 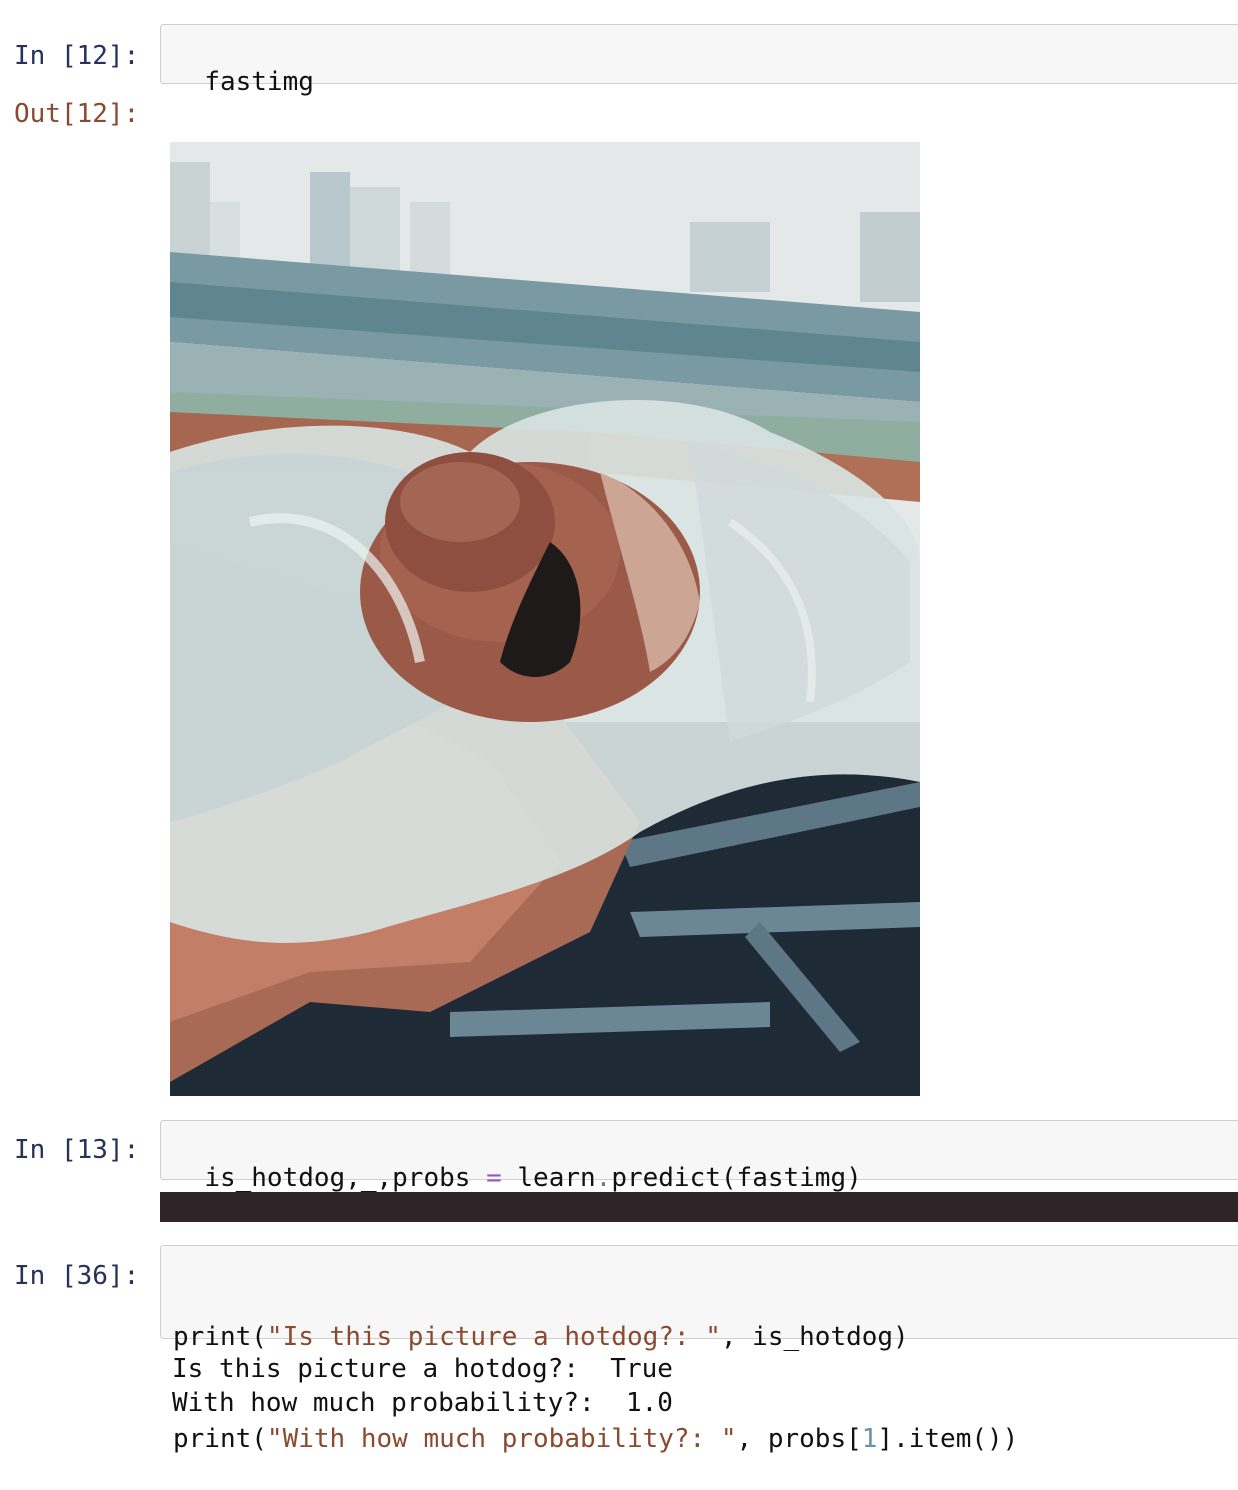 I want to click on code-line: fastimg, so click(x=259, y=82).